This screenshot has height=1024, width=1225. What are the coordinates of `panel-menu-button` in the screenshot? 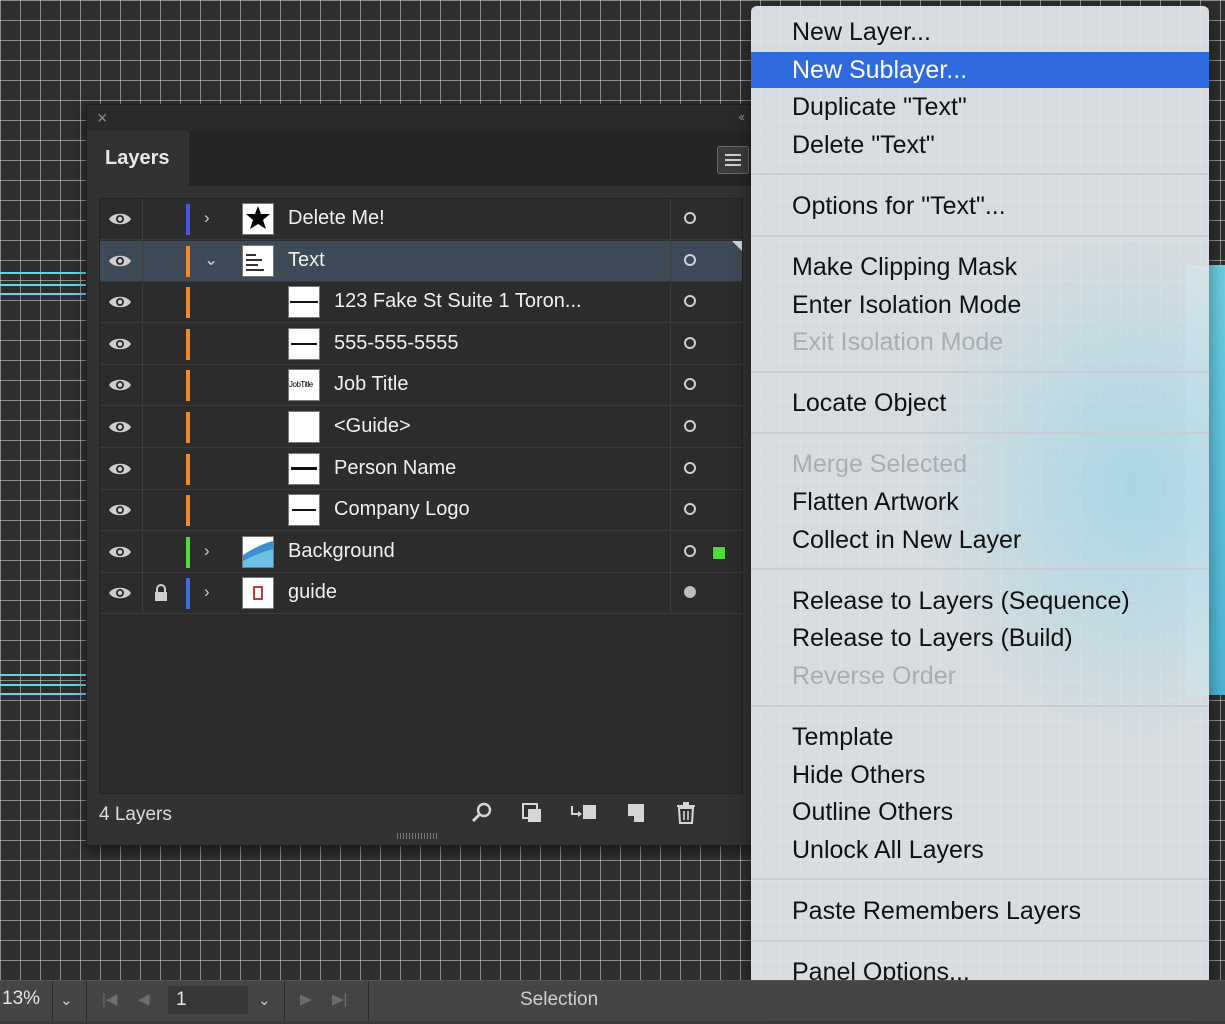 It's located at (733, 160).